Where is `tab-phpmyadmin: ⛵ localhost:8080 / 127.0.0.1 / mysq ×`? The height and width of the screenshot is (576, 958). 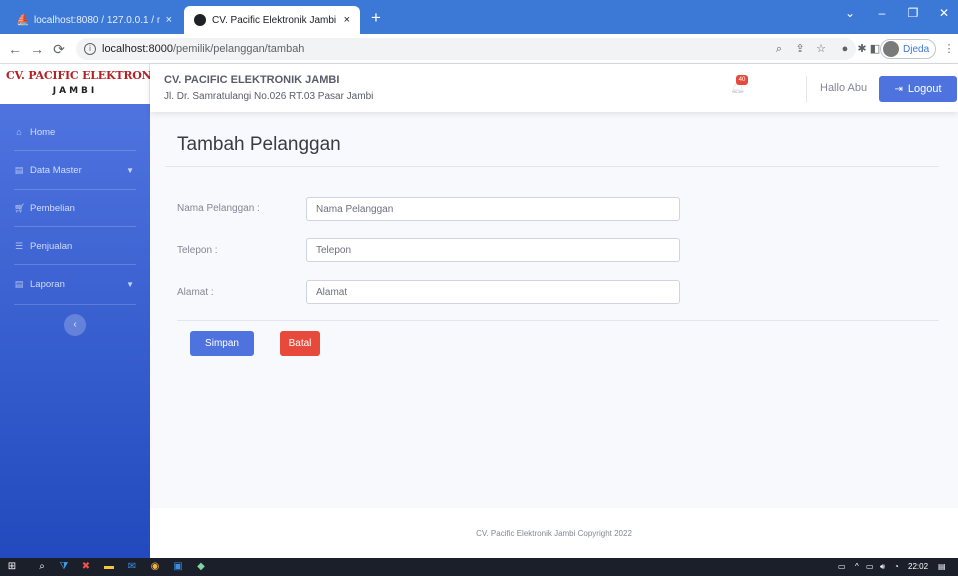
tab-phpmyadmin: ⛵ localhost:8080 / 127.0.0.1 / mysq × is located at coordinates (94, 20).